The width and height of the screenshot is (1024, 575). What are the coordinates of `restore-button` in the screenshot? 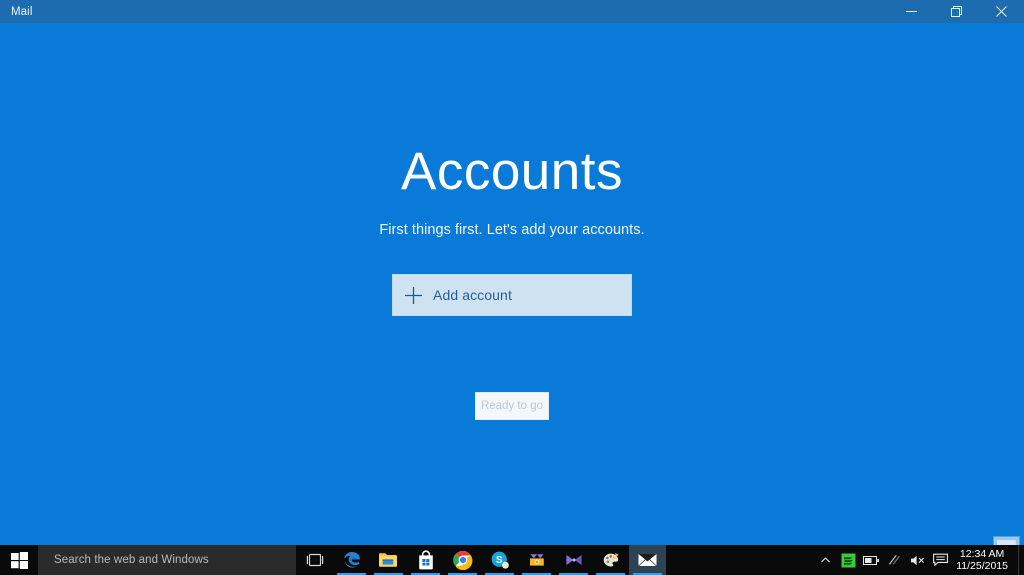 It's located at (956, 11).